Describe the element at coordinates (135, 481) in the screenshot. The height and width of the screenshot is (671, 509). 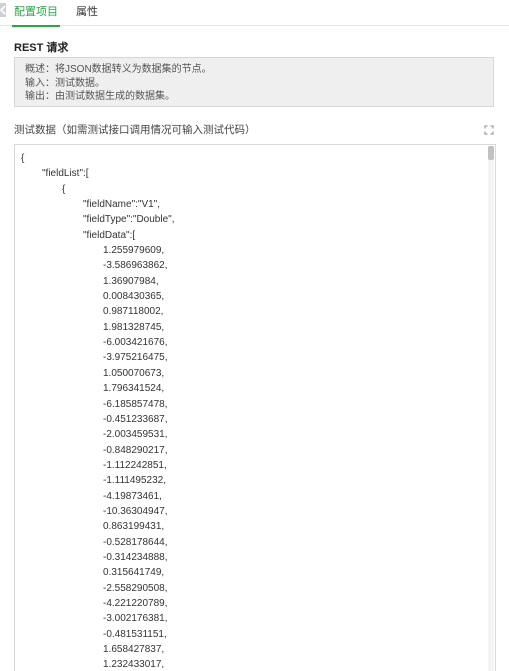
I see `code-line: -1.111495232,` at that location.